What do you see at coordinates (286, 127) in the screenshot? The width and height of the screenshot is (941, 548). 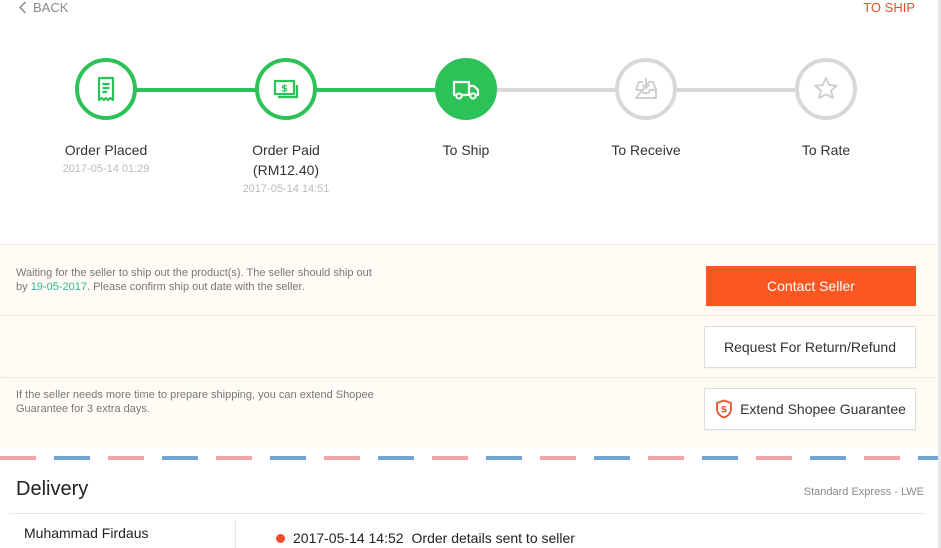 I see `step-order-paid: $ Order Paid (RM12.40) 2017-05-14 14:51` at bounding box center [286, 127].